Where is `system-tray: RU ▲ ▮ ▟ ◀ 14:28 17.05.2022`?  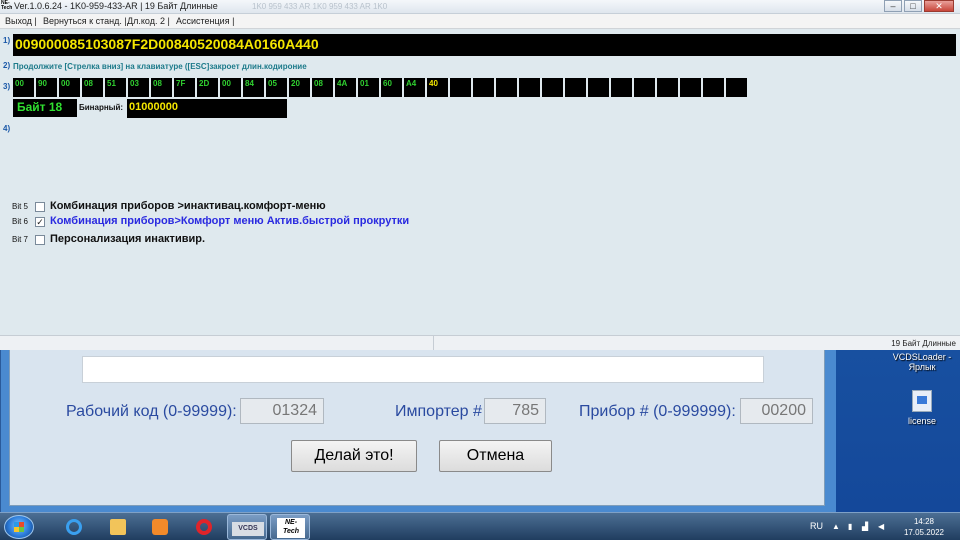
system-tray: RU ▲ ▮ ▟ ◀ 14:28 17.05.2022 is located at coordinates (880, 526).